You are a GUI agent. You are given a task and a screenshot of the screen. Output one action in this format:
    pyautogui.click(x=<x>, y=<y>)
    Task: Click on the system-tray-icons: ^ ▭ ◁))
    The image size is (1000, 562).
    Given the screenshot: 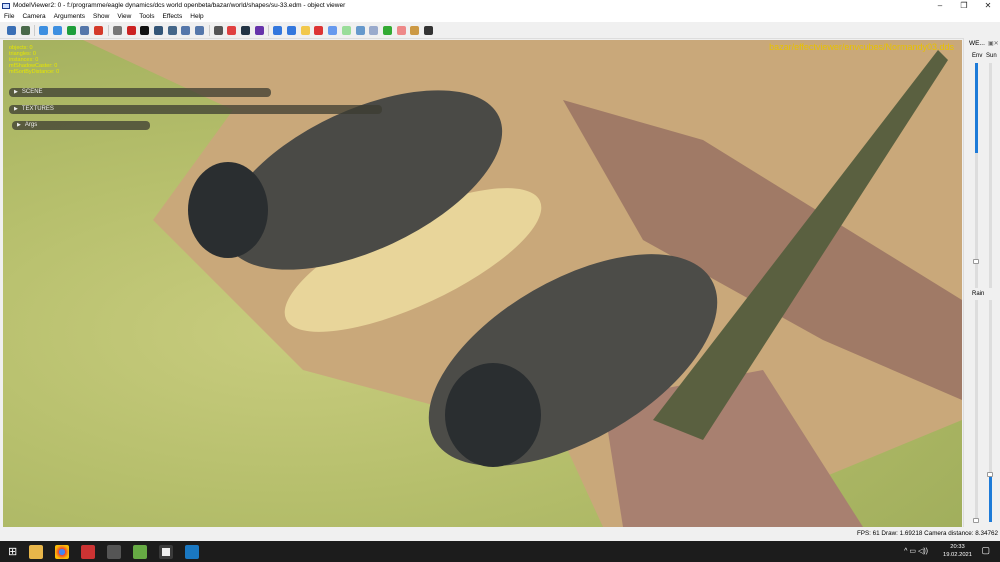 What is the action you would take?
    pyautogui.click(x=916, y=551)
    